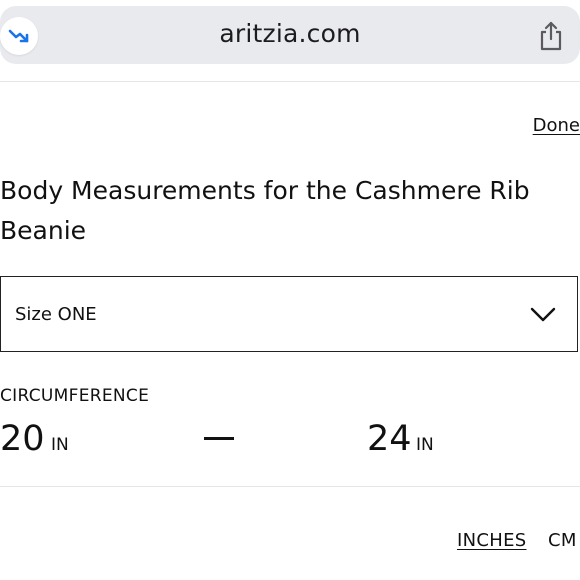 The image size is (580, 580). I want to click on browser-url-bar: aritzia.com, so click(290, 35).